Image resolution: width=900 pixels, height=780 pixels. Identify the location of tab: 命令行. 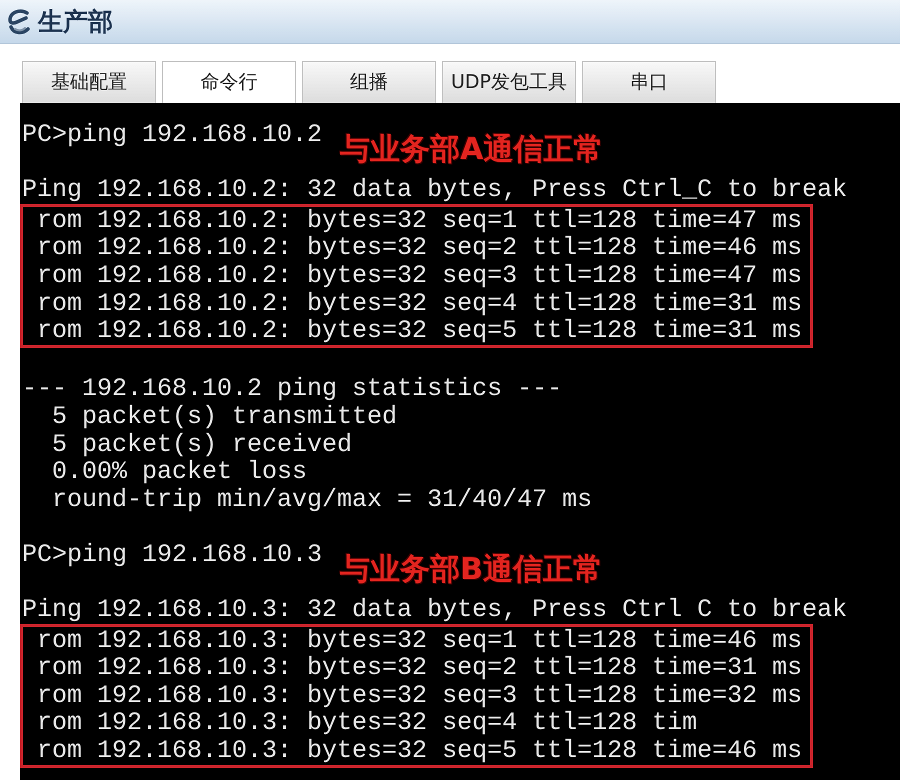
(229, 82).